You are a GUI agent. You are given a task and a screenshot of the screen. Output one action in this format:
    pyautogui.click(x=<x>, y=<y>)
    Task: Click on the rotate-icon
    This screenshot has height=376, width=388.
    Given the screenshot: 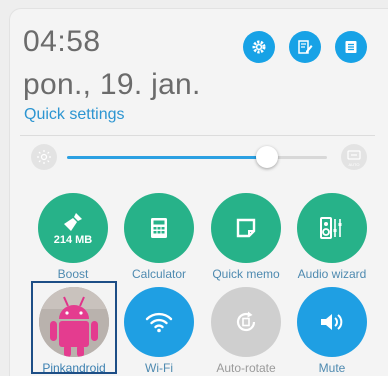 What is the action you would take?
    pyautogui.click(x=246, y=321)
    